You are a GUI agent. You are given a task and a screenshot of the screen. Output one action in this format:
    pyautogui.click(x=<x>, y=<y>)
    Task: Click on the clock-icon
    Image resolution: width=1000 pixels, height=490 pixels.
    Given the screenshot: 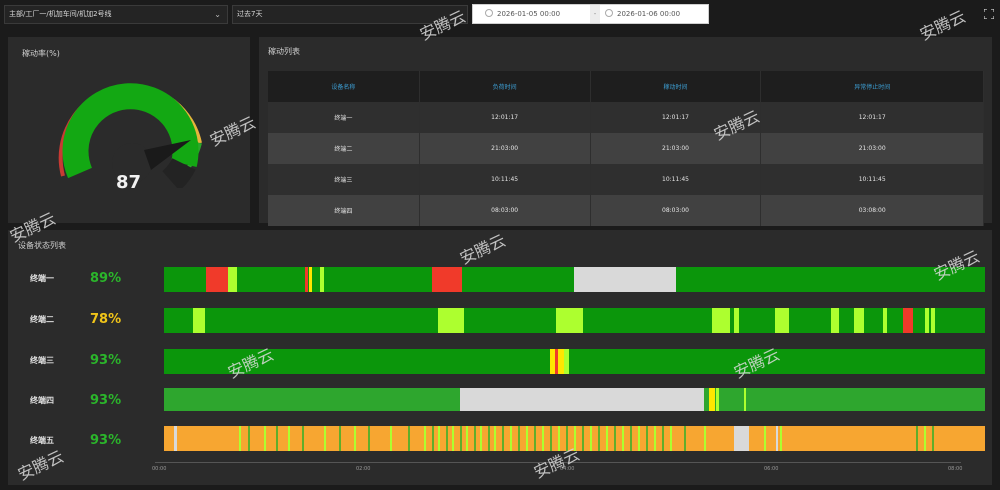 What is the action you would take?
    pyautogui.click(x=489, y=13)
    